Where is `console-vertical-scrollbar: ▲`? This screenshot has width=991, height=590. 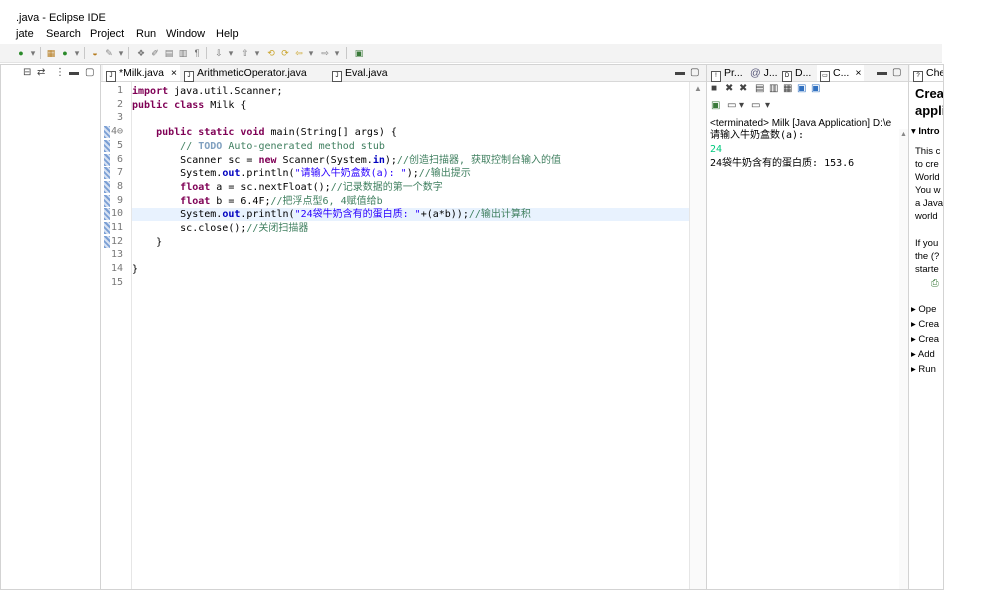
console-vertical-scrollbar: ▲ is located at coordinates (903, 359).